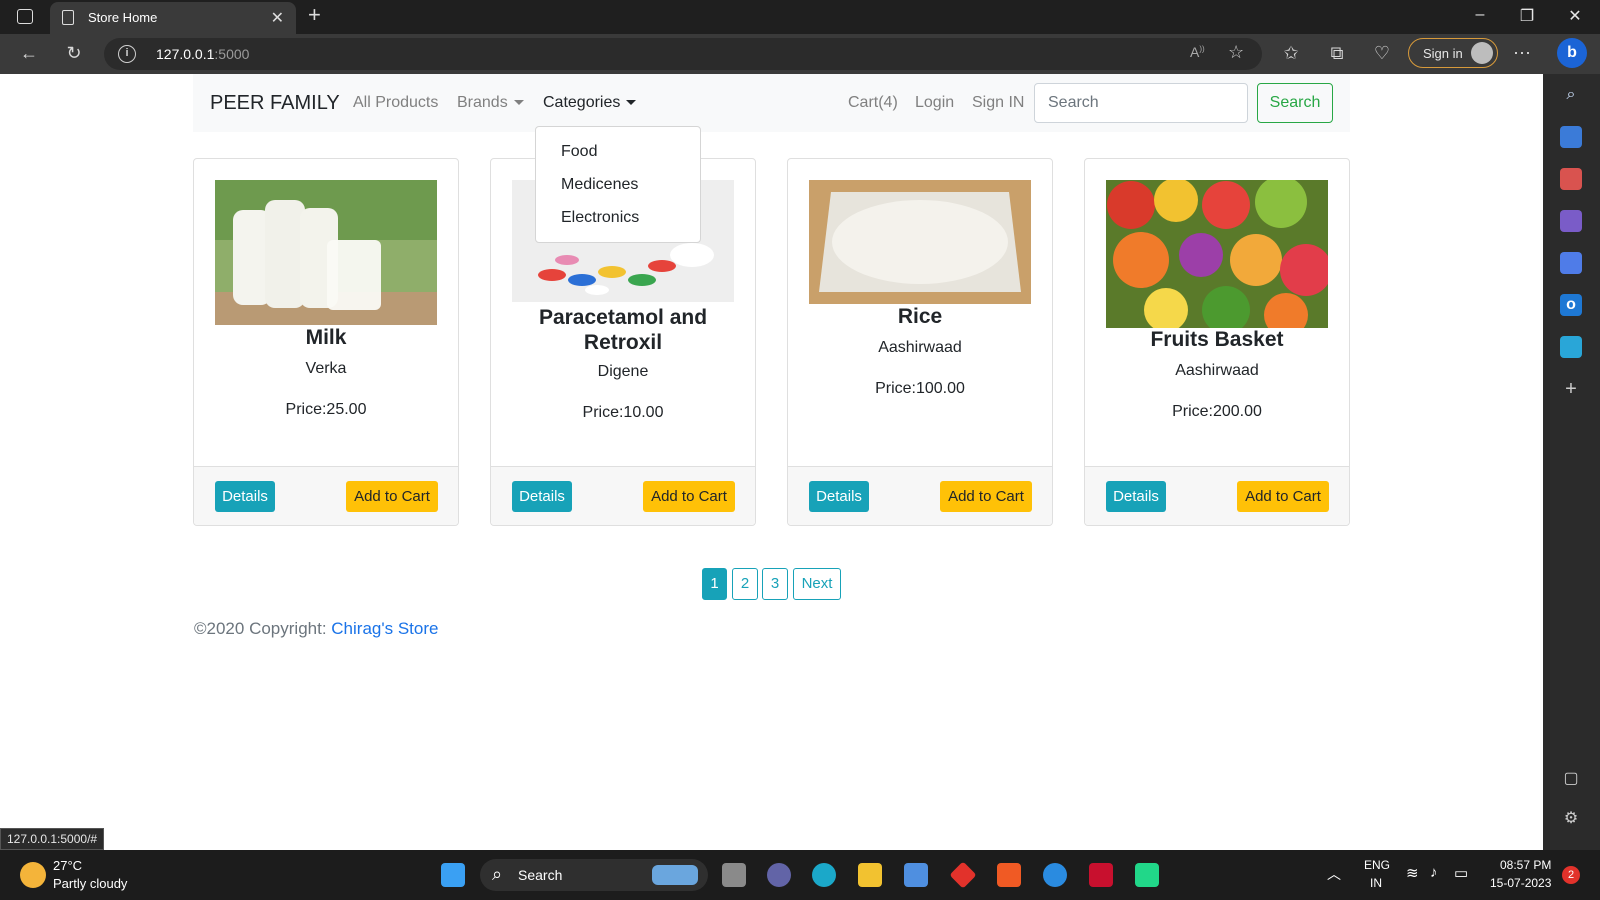  I want to click on store-icon, so click(916, 875).